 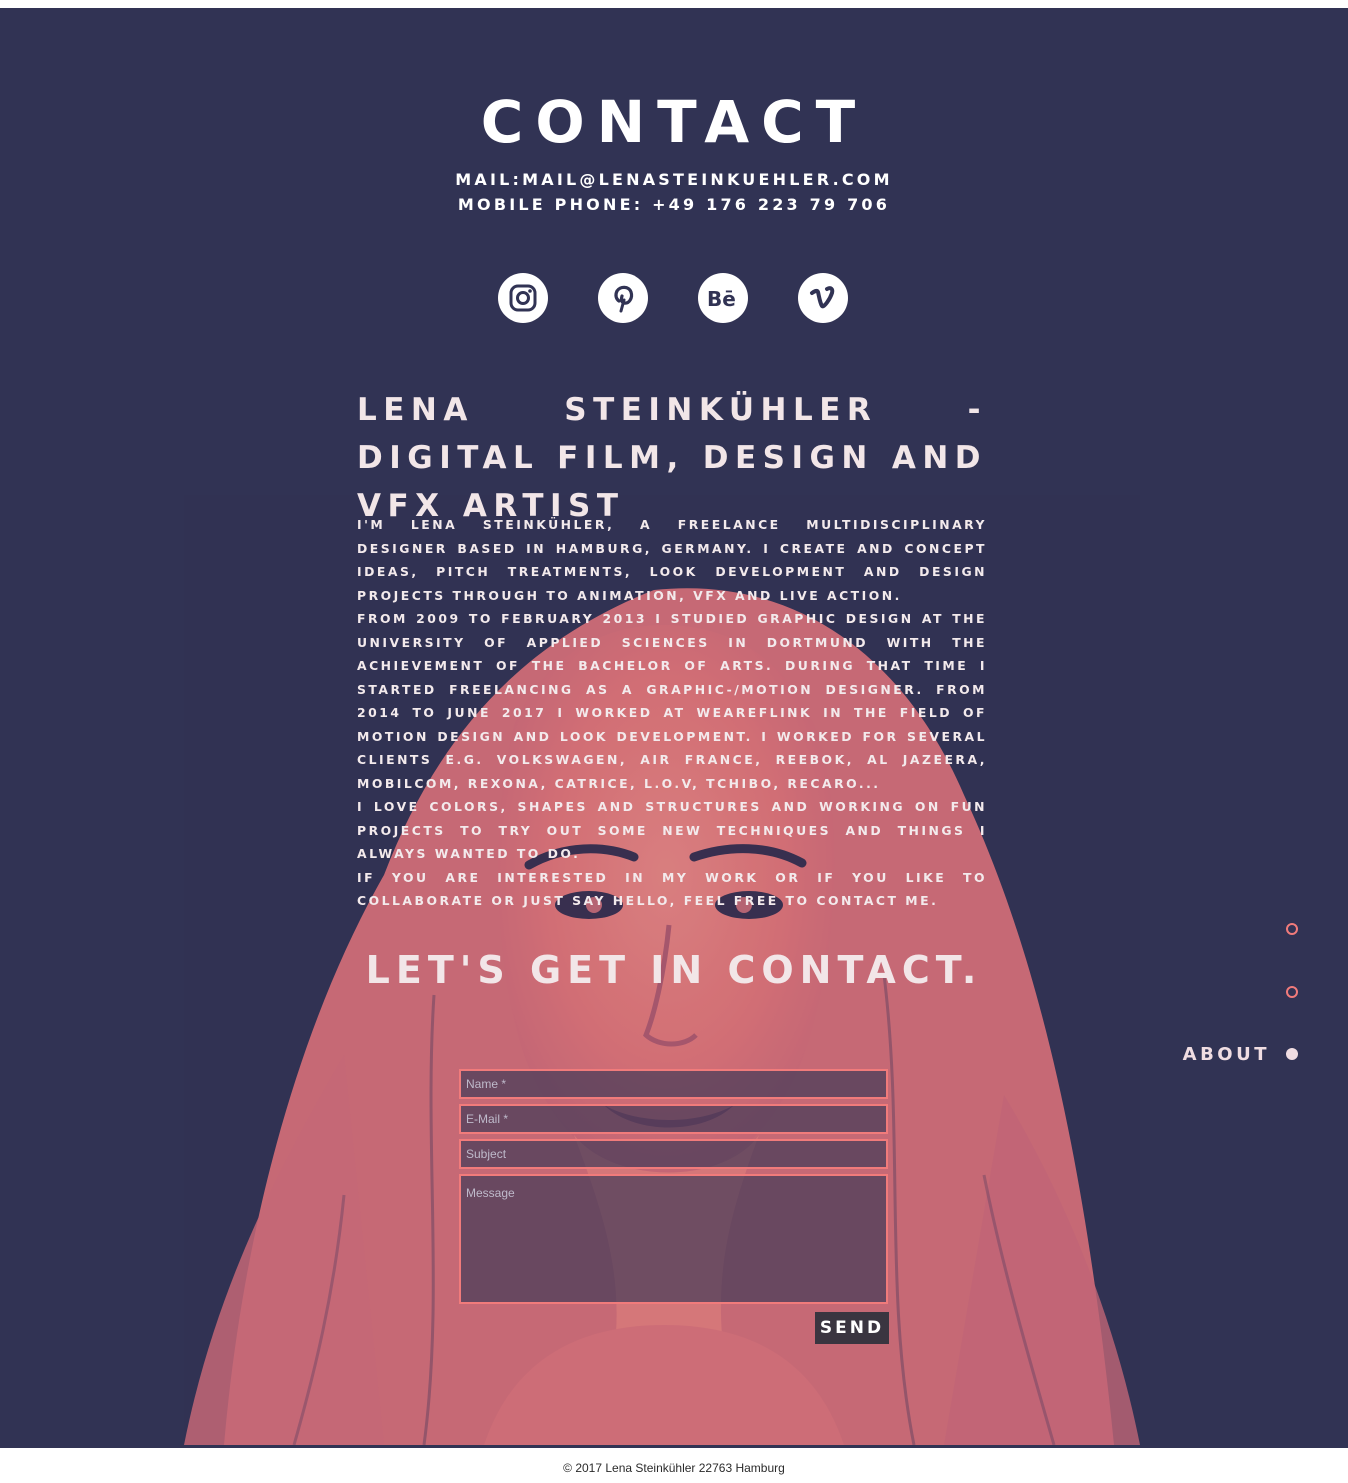 What do you see at coordinates (674, 122) in the screenshot?
I see `page-title: Contact` at bounding box center [674, 122].